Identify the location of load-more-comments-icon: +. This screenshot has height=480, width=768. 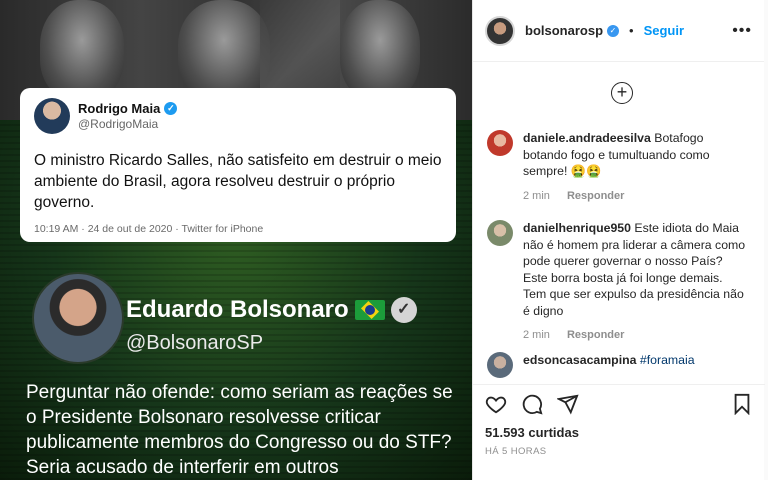
(622, 93).